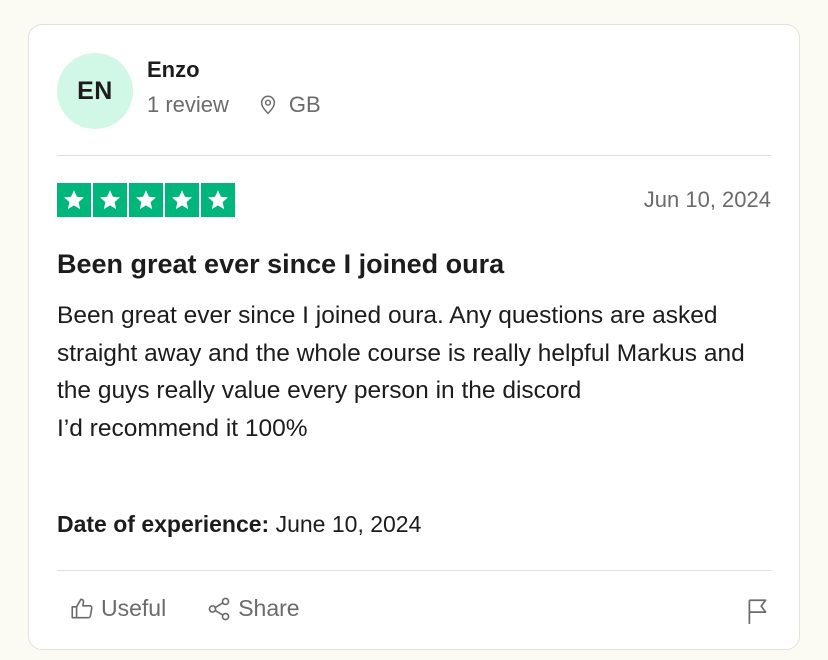 This screenshot has width=828, height=660. I want to click on location-pin-icon, so click(268, 105).